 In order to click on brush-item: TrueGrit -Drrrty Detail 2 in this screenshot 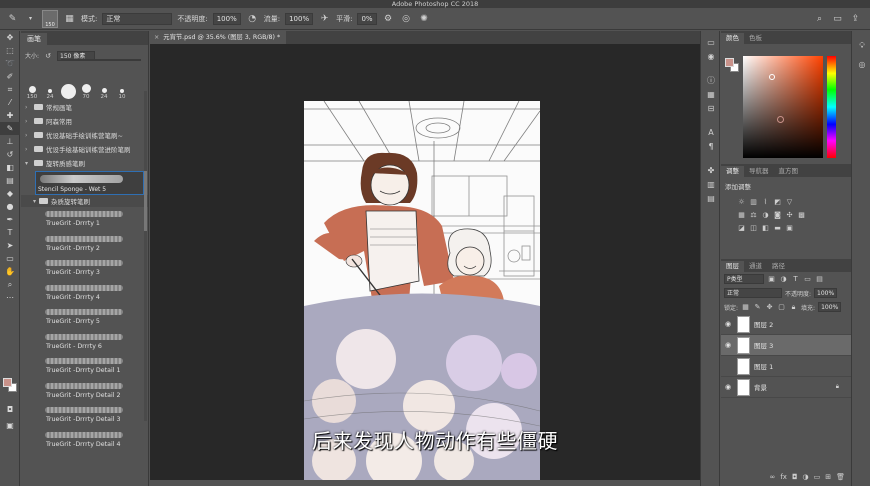, I will do `click(96, 391)`.